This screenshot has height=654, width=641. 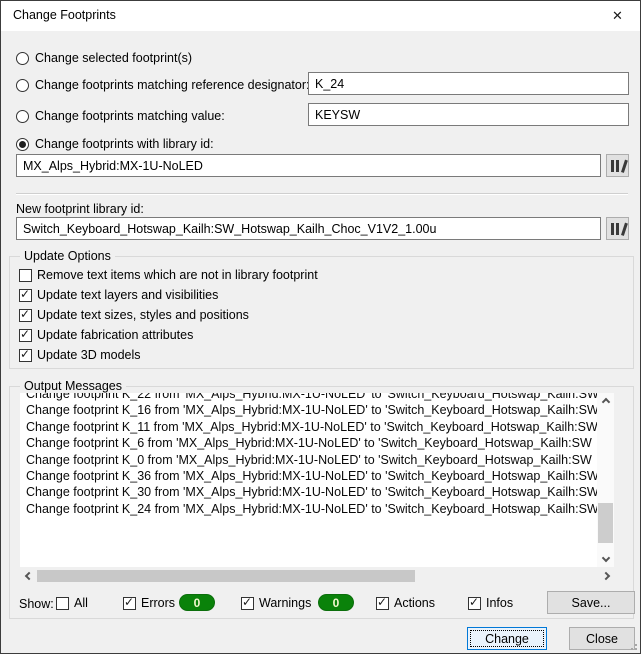 I want to click on library-id-input, so click(x=308, y=165).